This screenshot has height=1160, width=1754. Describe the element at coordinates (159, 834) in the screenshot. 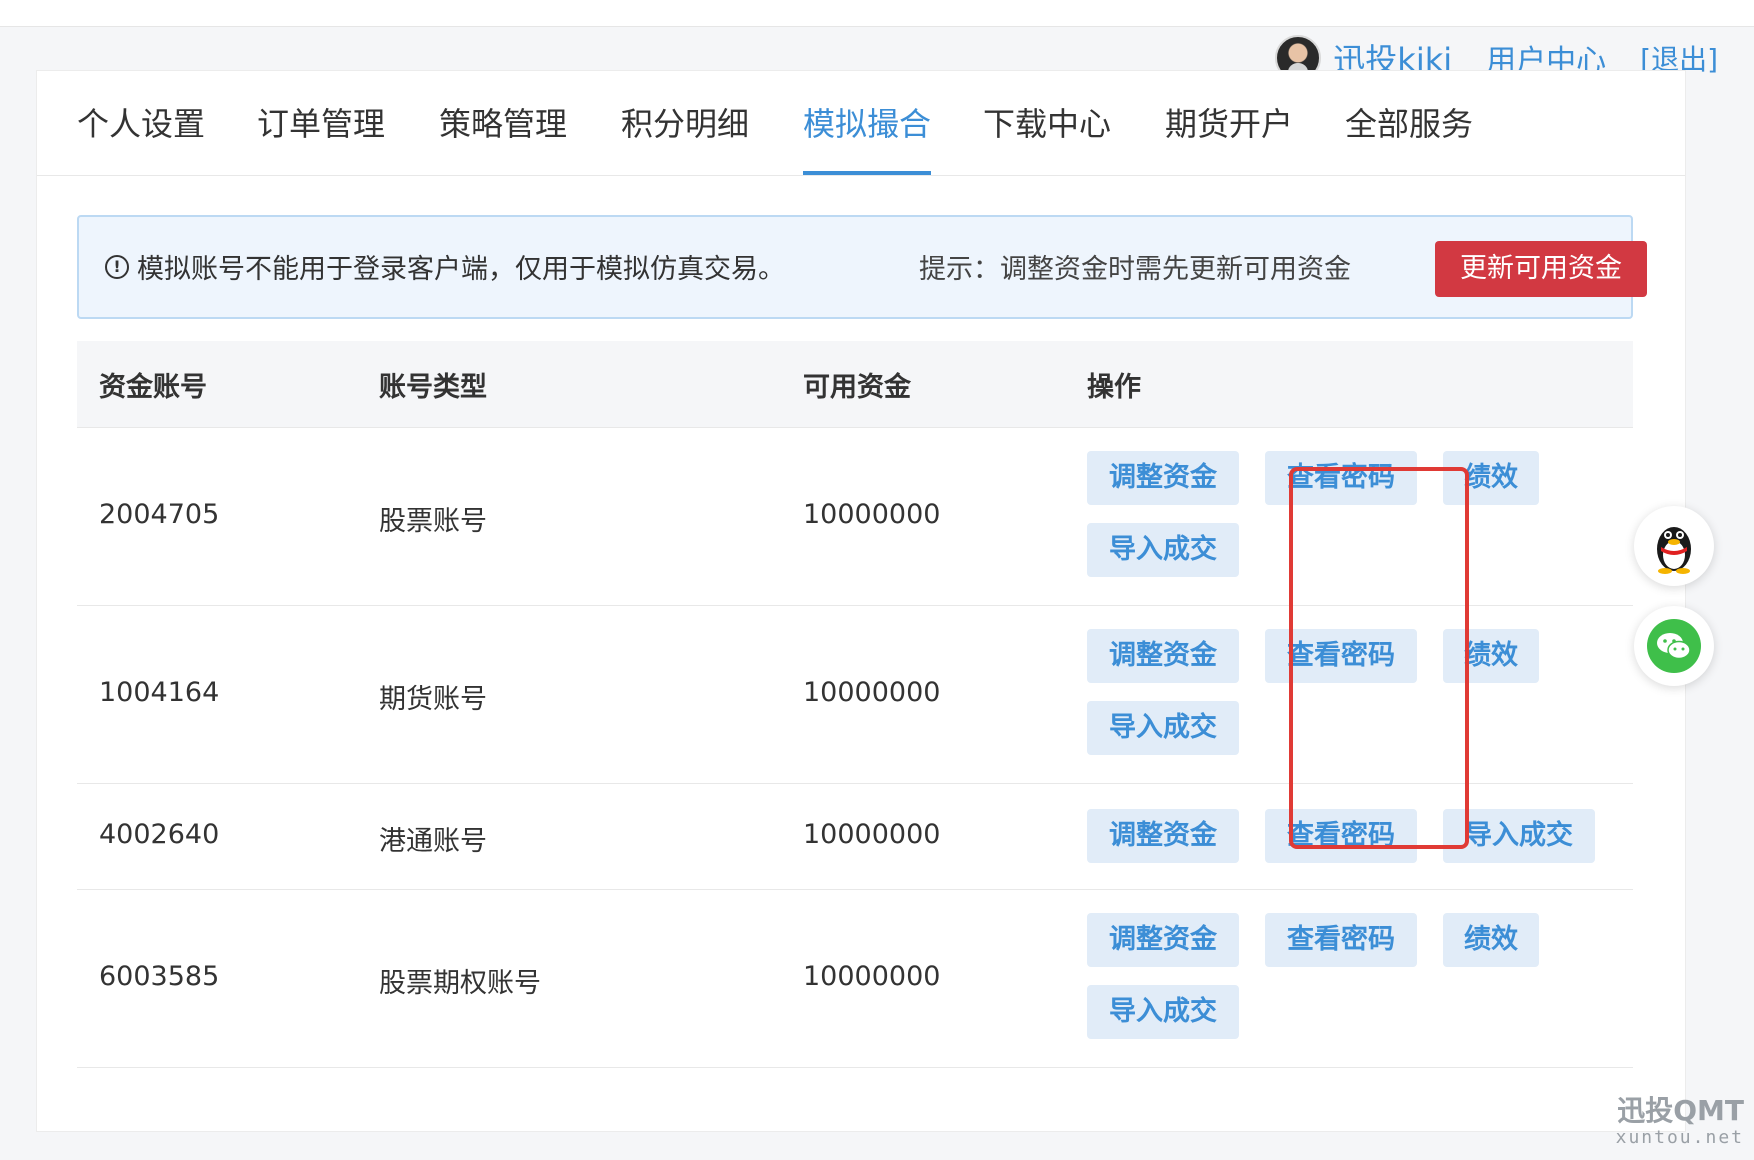

I see `account-number: 4002640` at that location.